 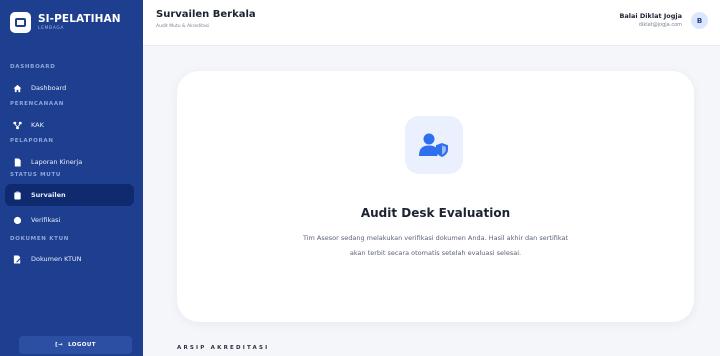 What do you see at coordinates (51, 28) in the screenshot?
I see `brand-subtitle: LEMBAGA` at bounding box center [51, 28].